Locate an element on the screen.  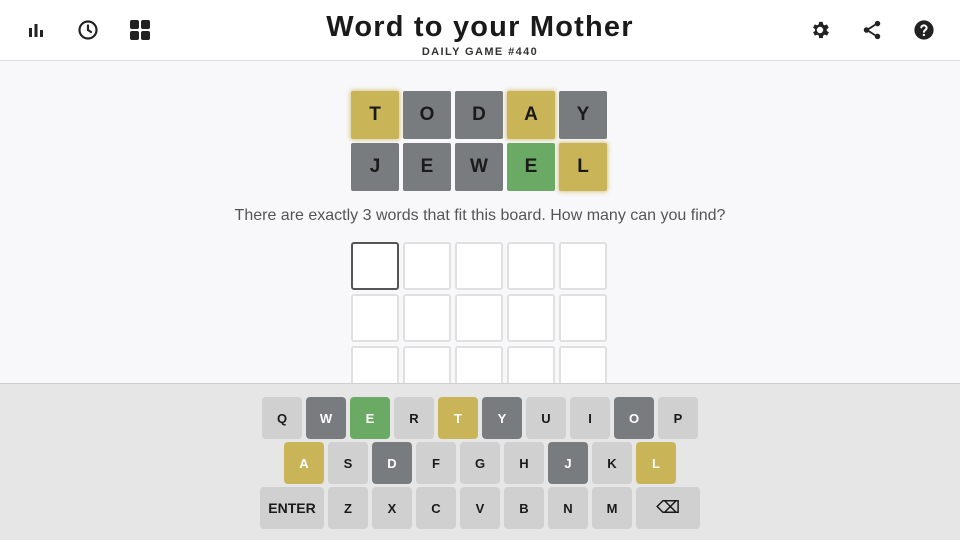
board-tile: W is located at coordinates (479, 167).